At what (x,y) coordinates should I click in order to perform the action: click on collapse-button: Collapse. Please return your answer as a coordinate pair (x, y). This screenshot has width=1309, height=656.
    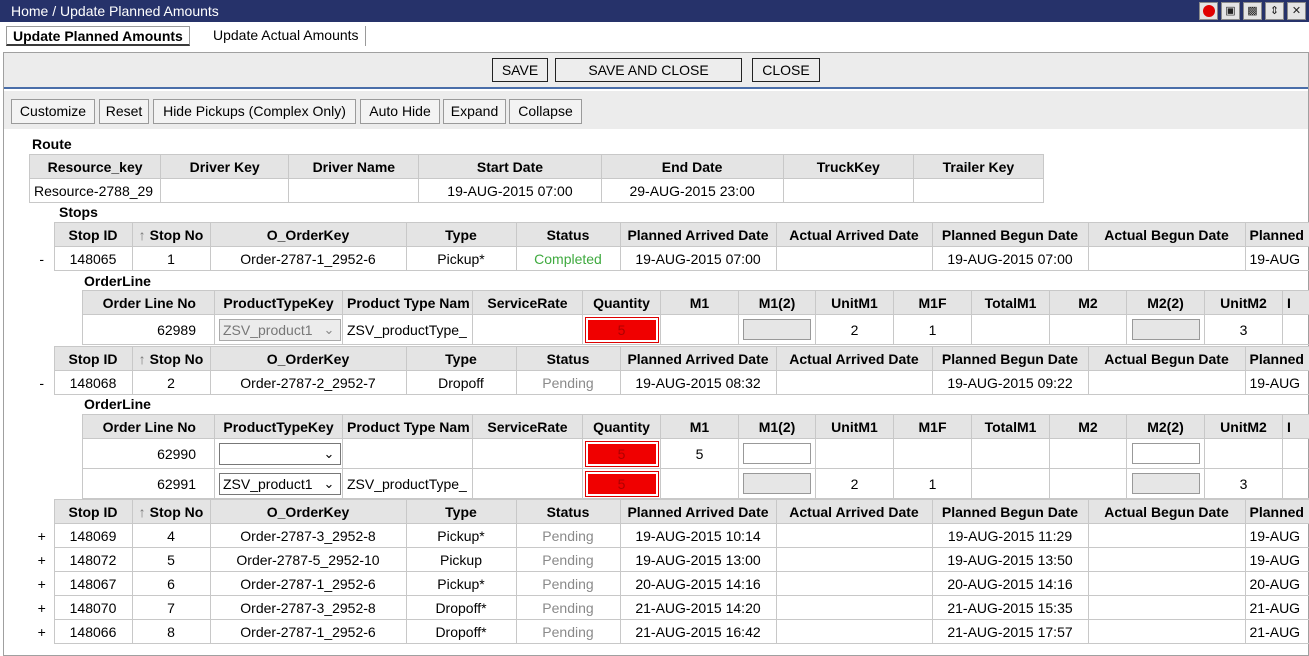
    Looking at the image, I should click on (545, 111).